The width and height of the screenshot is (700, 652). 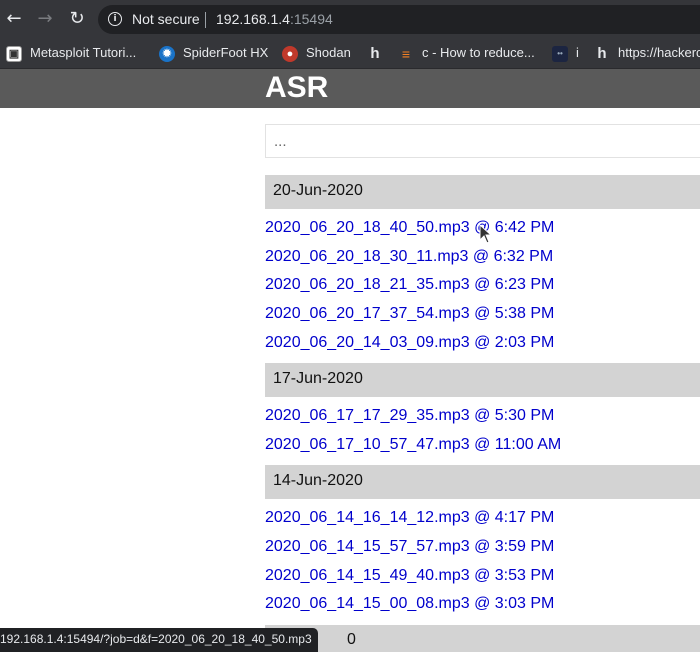 I want to click on recording-link: 2020_06_17_17_29_35.mp3 @ 5:30 PM, so click(x=409, y=416).